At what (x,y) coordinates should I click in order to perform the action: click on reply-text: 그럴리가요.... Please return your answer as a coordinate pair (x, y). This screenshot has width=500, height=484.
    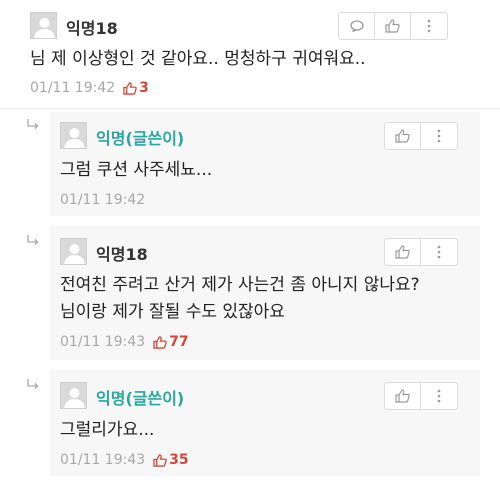
    Looking at the image, I should click on (107, 430).